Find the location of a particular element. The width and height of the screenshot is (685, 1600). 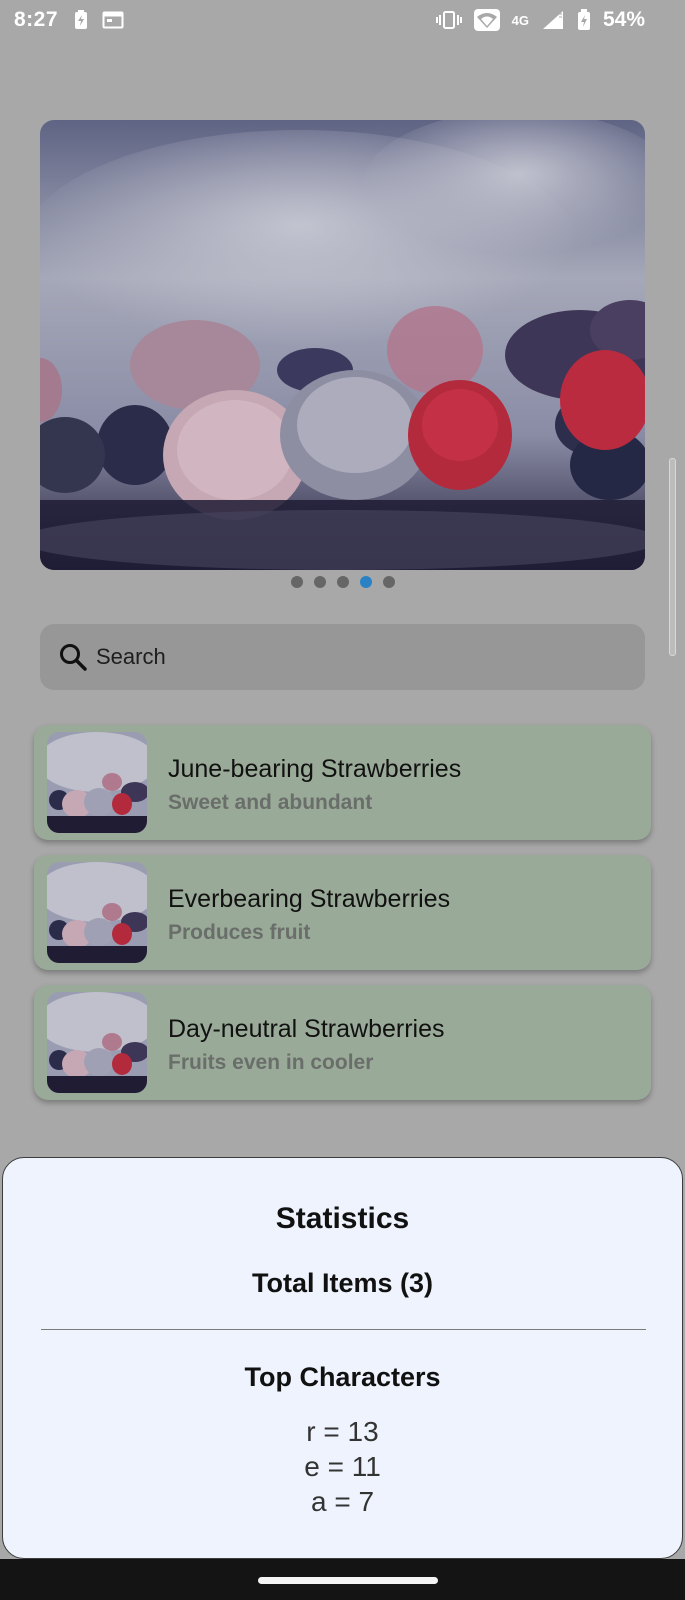

top-characters-list: r = 13 e = 11 a = 7 is located at coordinates (342, 1466).